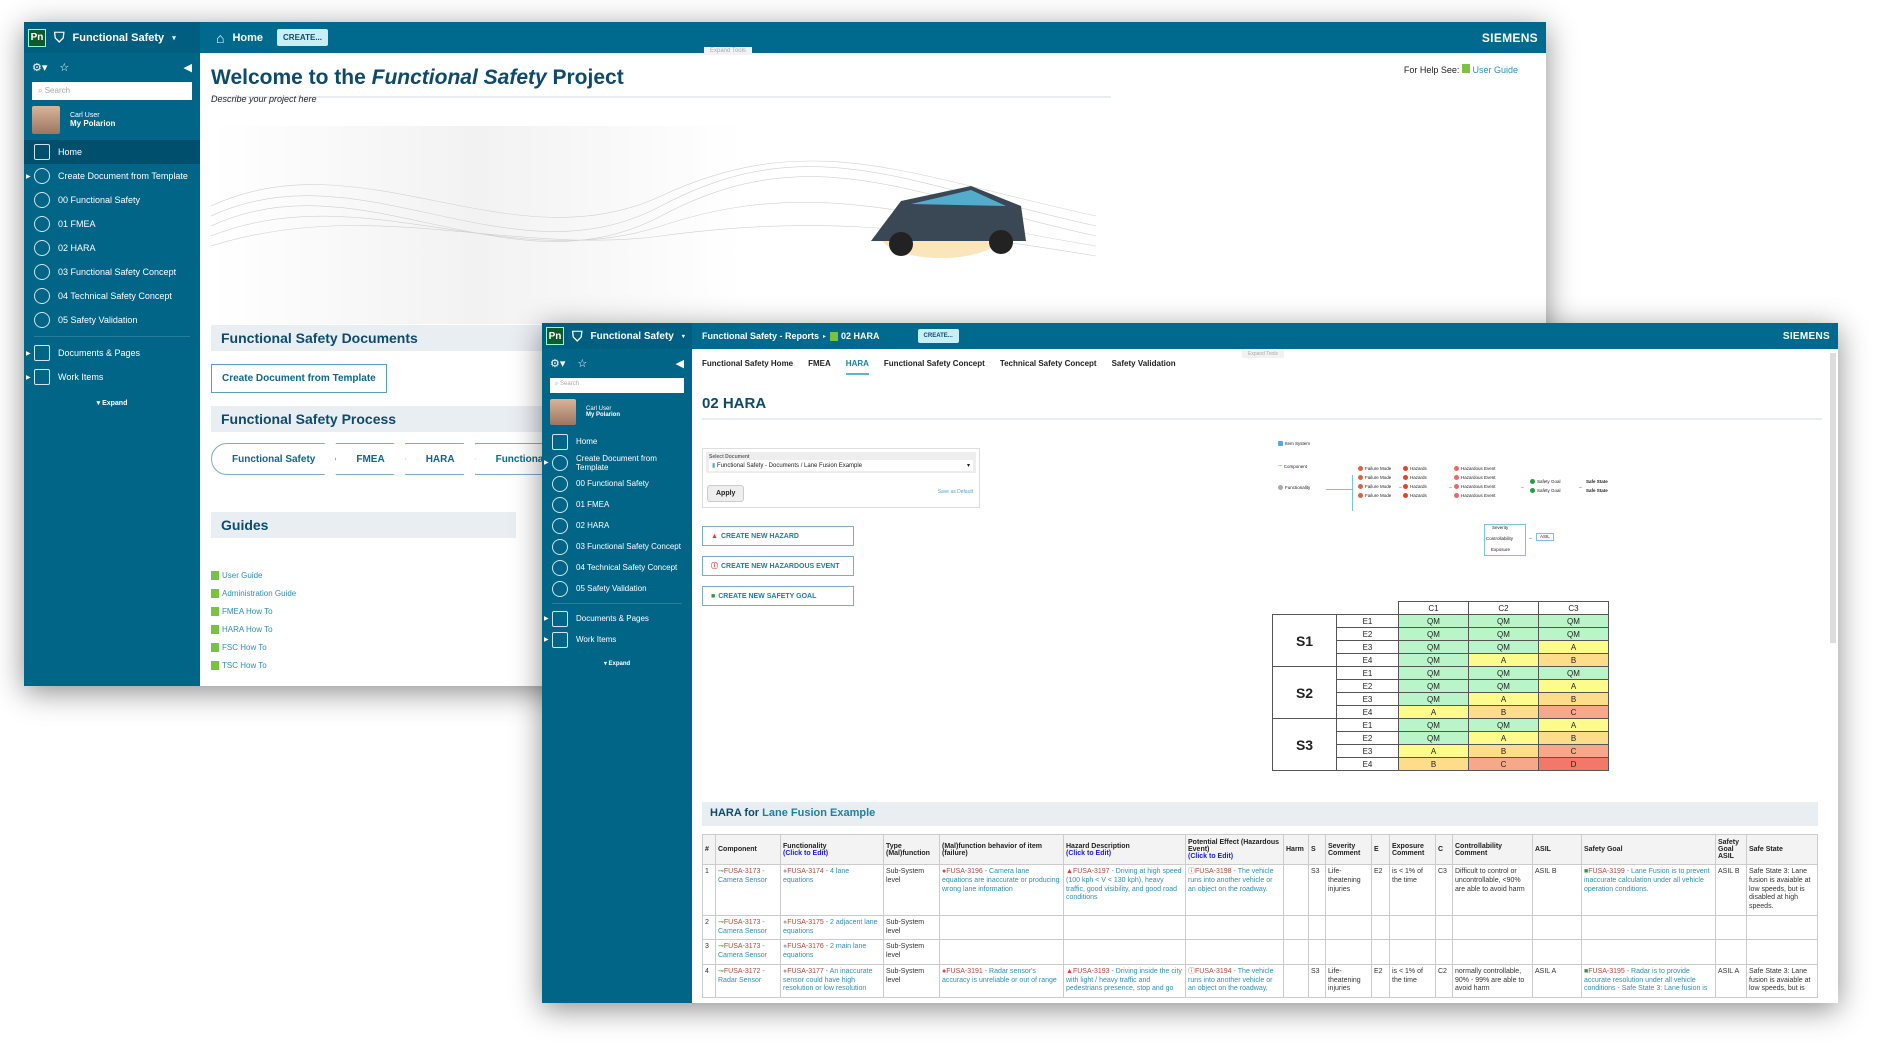 Image resolution: width=1880 pixels, height=1046 pixels. Describe the element at coordinates (1833, 498) in the screenshot. I see `vertical-scrollbar` at that location.